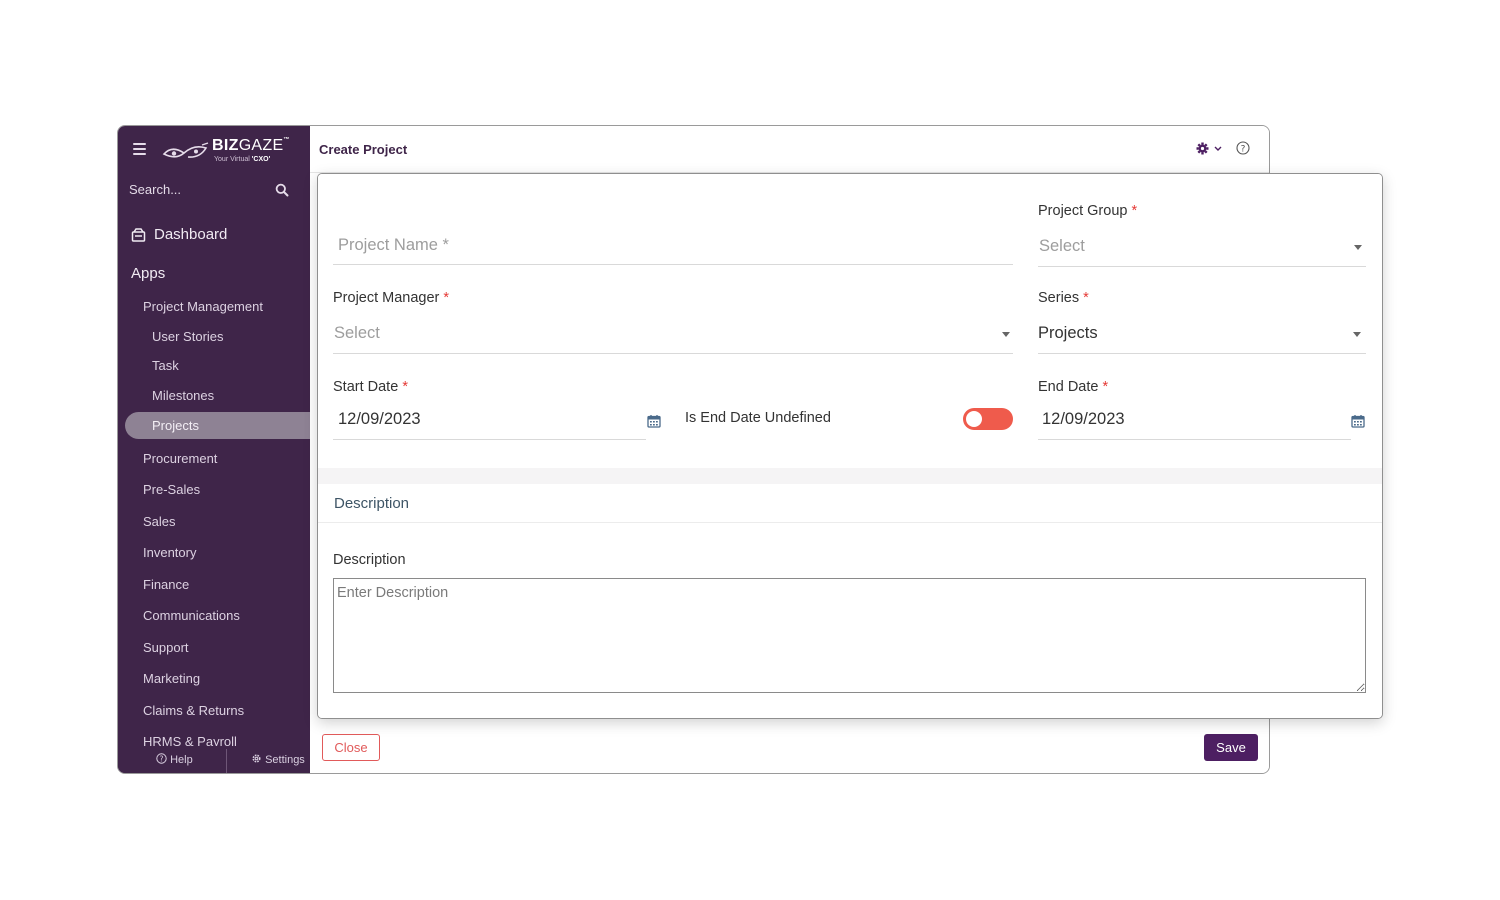 Image resolution: width=1500 pixels, height=900 pixels. I want to click on project-manager-label: Project Manager *, so click(391, 298).